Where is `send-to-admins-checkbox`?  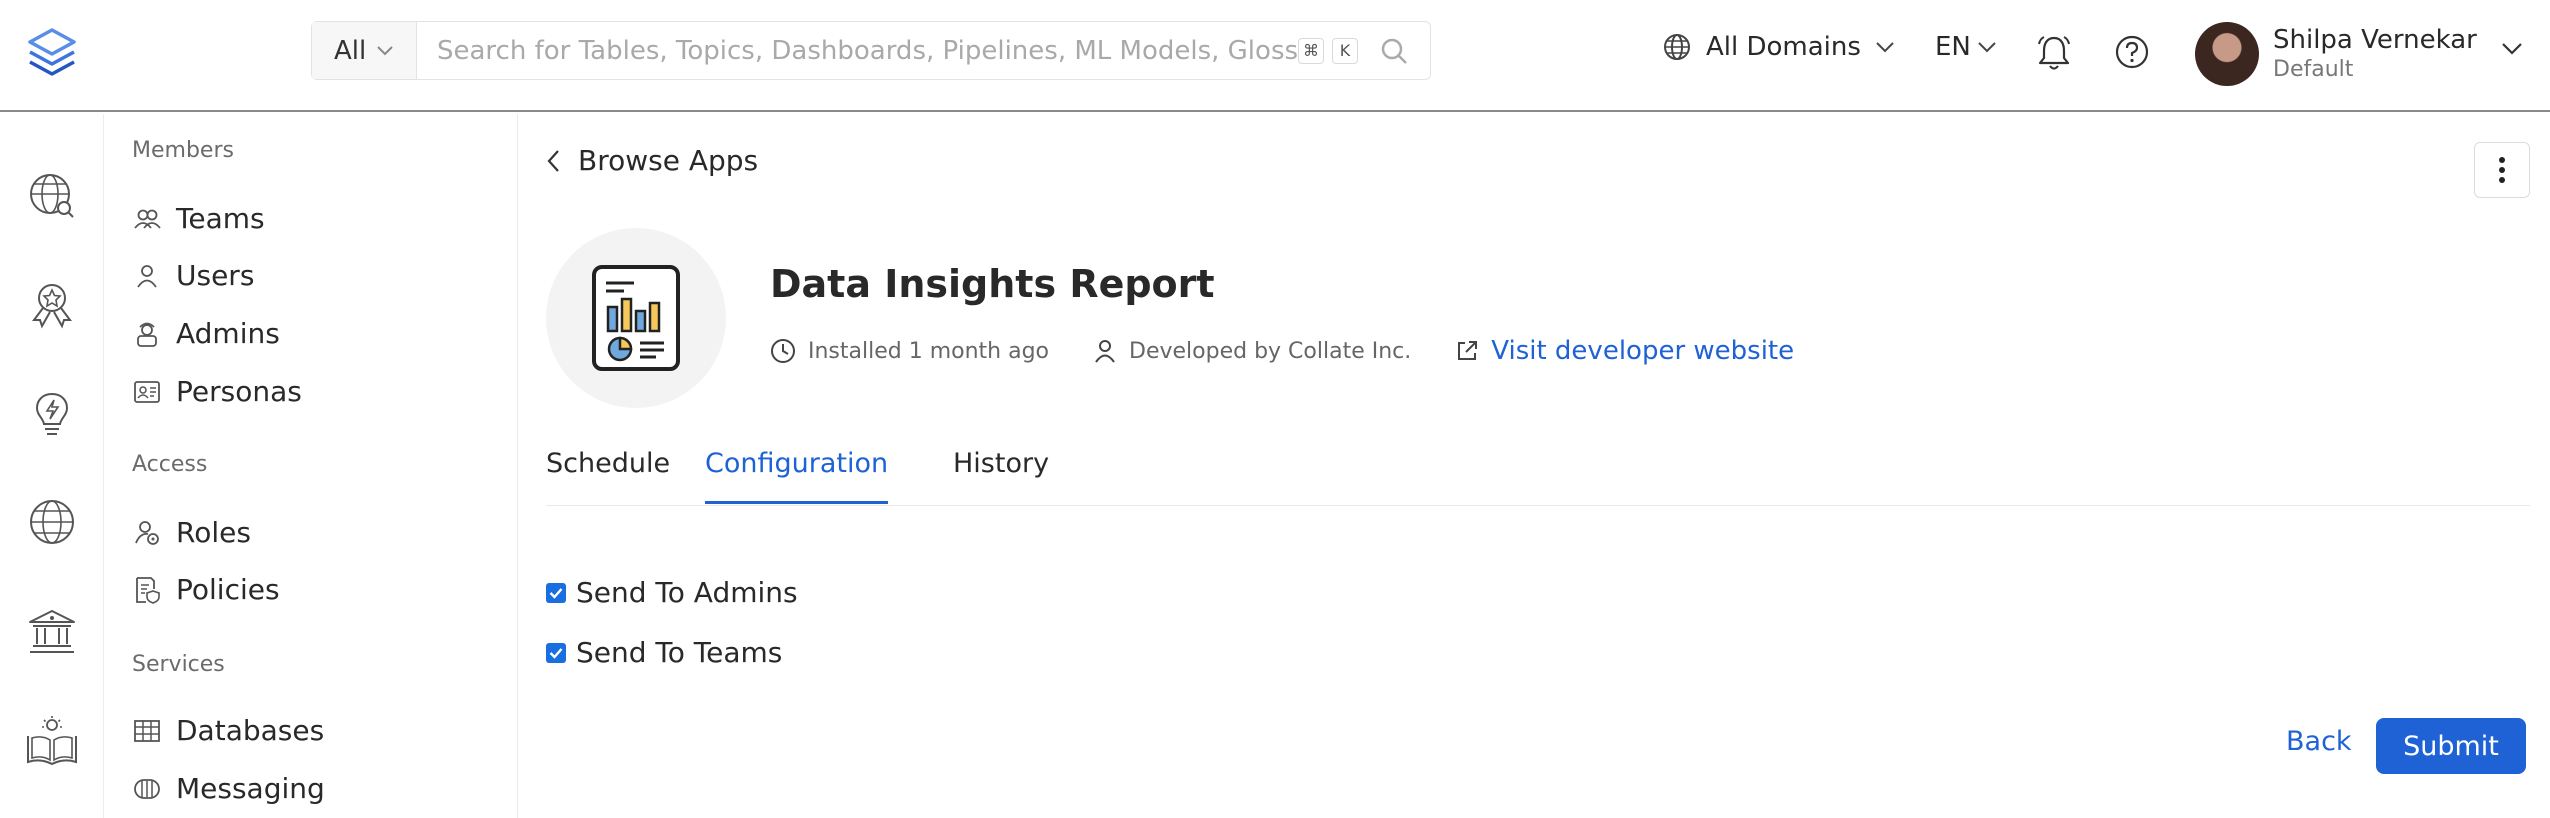 send-to-admins-checkbox is located at coordinates (556, 592).